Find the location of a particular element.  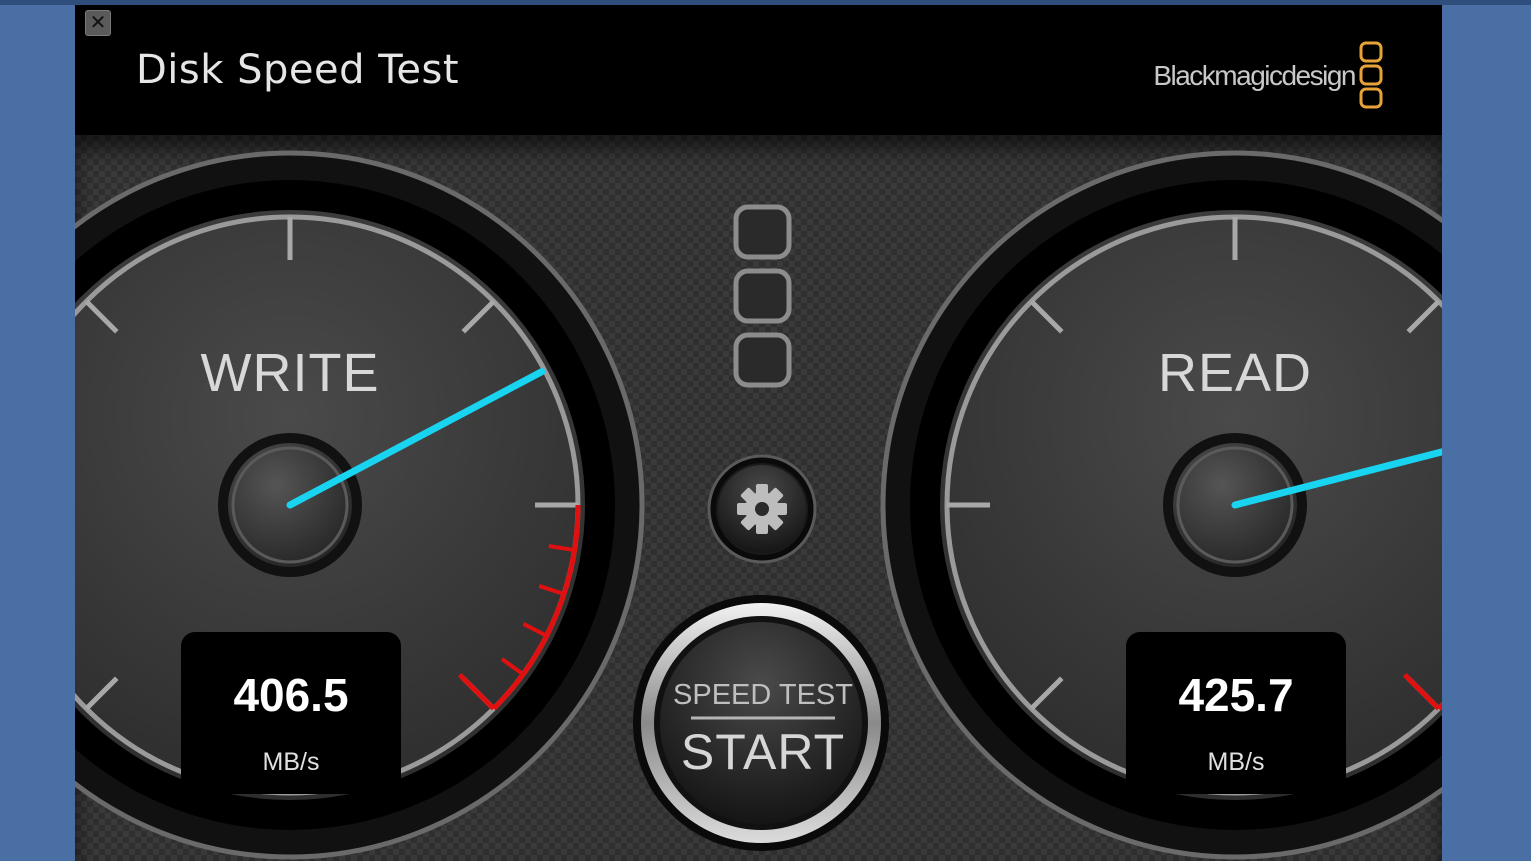

read-unit: MB/s is located at coordinates (1236, 762).